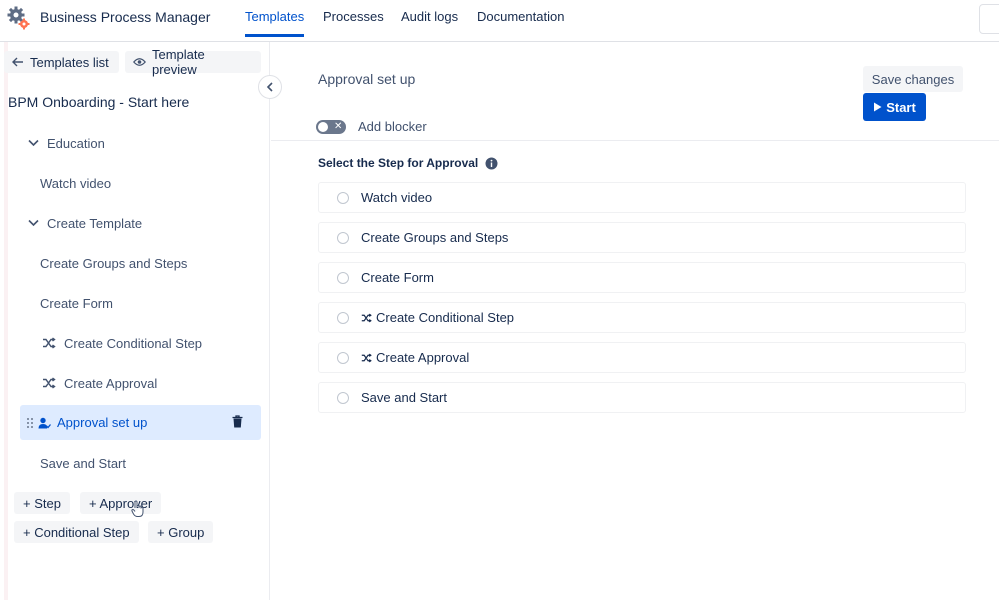 Image resolution: width=999 pixels, height=600 pixels. I want to click on tree-step-create-conditional: Create Conditional Step, so click(122, 343).